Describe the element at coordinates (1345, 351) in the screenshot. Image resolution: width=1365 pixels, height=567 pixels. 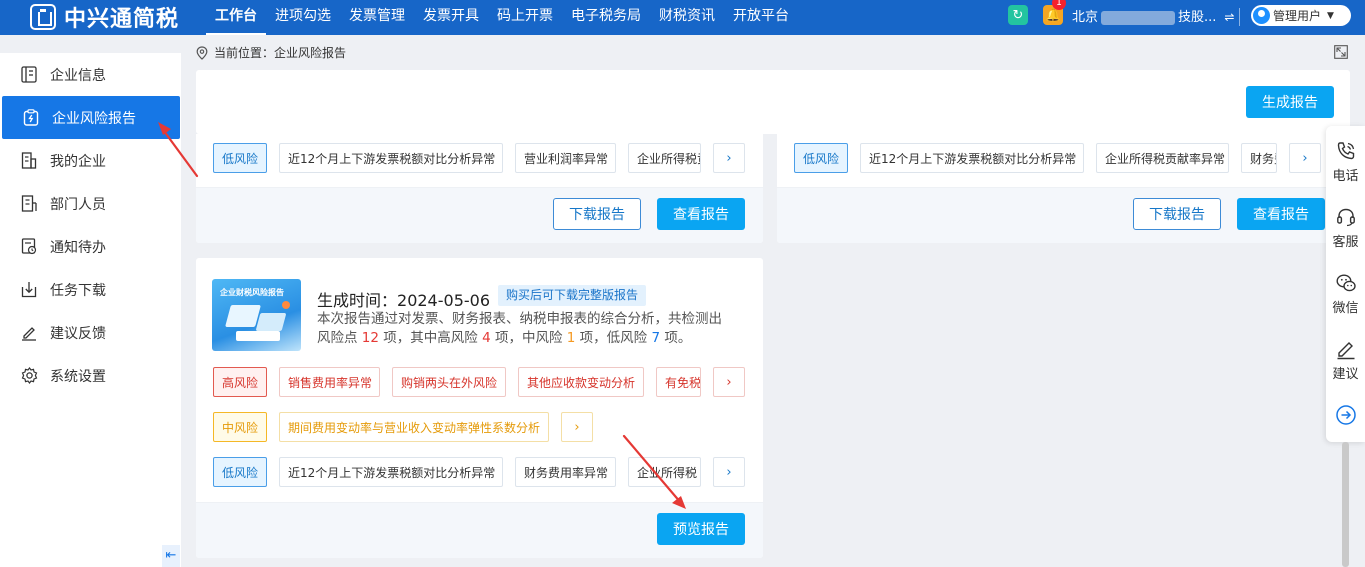
I see `edit-icon` at that location.